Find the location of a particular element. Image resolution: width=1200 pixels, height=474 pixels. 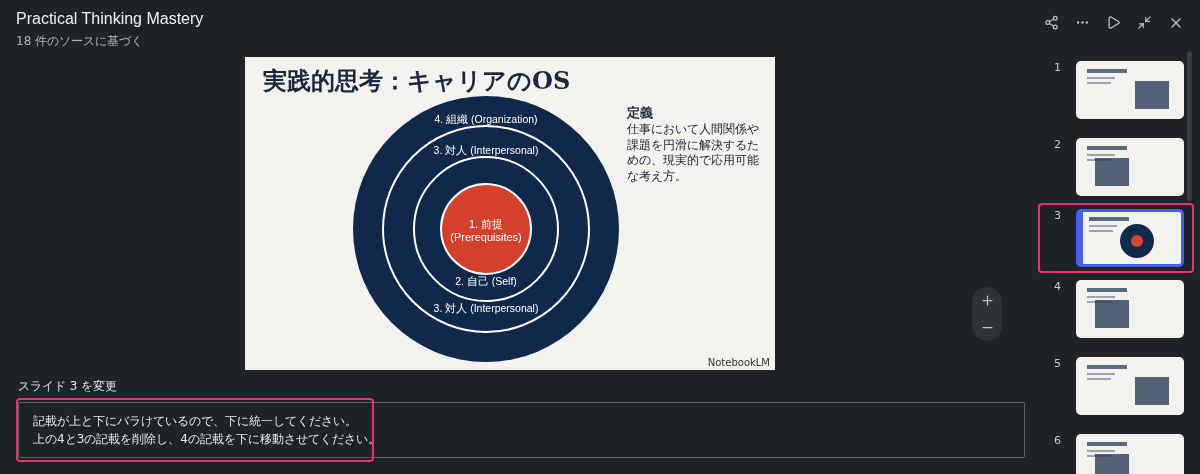

center-label: 1. 前提 is located at coordinates (486, 224).